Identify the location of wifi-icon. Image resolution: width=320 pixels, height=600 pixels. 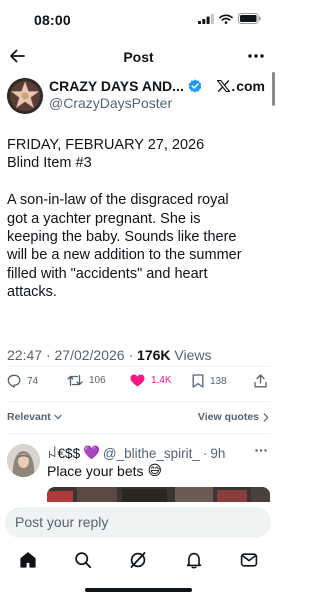
(226, 18).